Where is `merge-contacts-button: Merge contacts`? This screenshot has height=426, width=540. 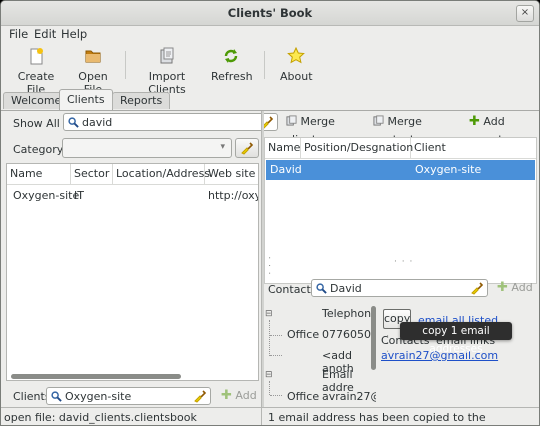
merge-contacts-button: Merge contacts is located at coordinates (418, 129).